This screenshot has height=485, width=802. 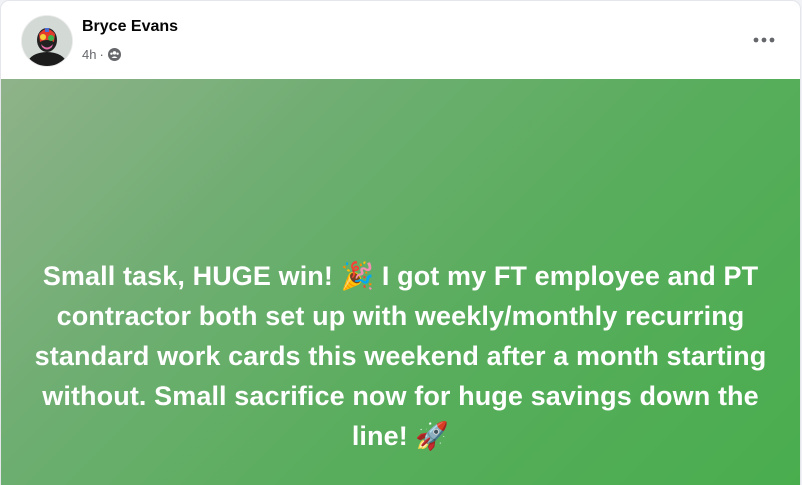 I want to click on more-options-button, so click(x=764, y=40).